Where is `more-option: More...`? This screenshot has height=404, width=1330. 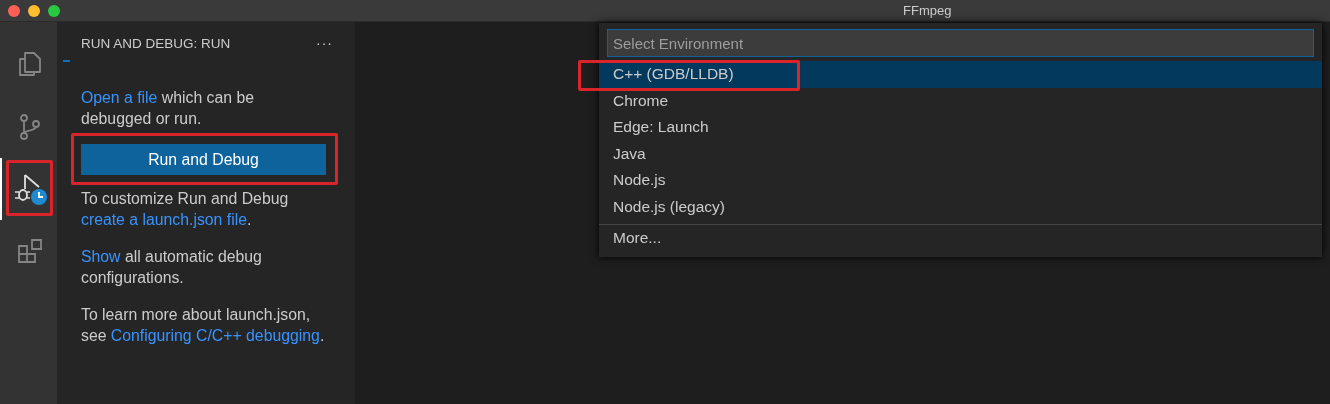
more-option: More... is located at coordinates (960, 238).